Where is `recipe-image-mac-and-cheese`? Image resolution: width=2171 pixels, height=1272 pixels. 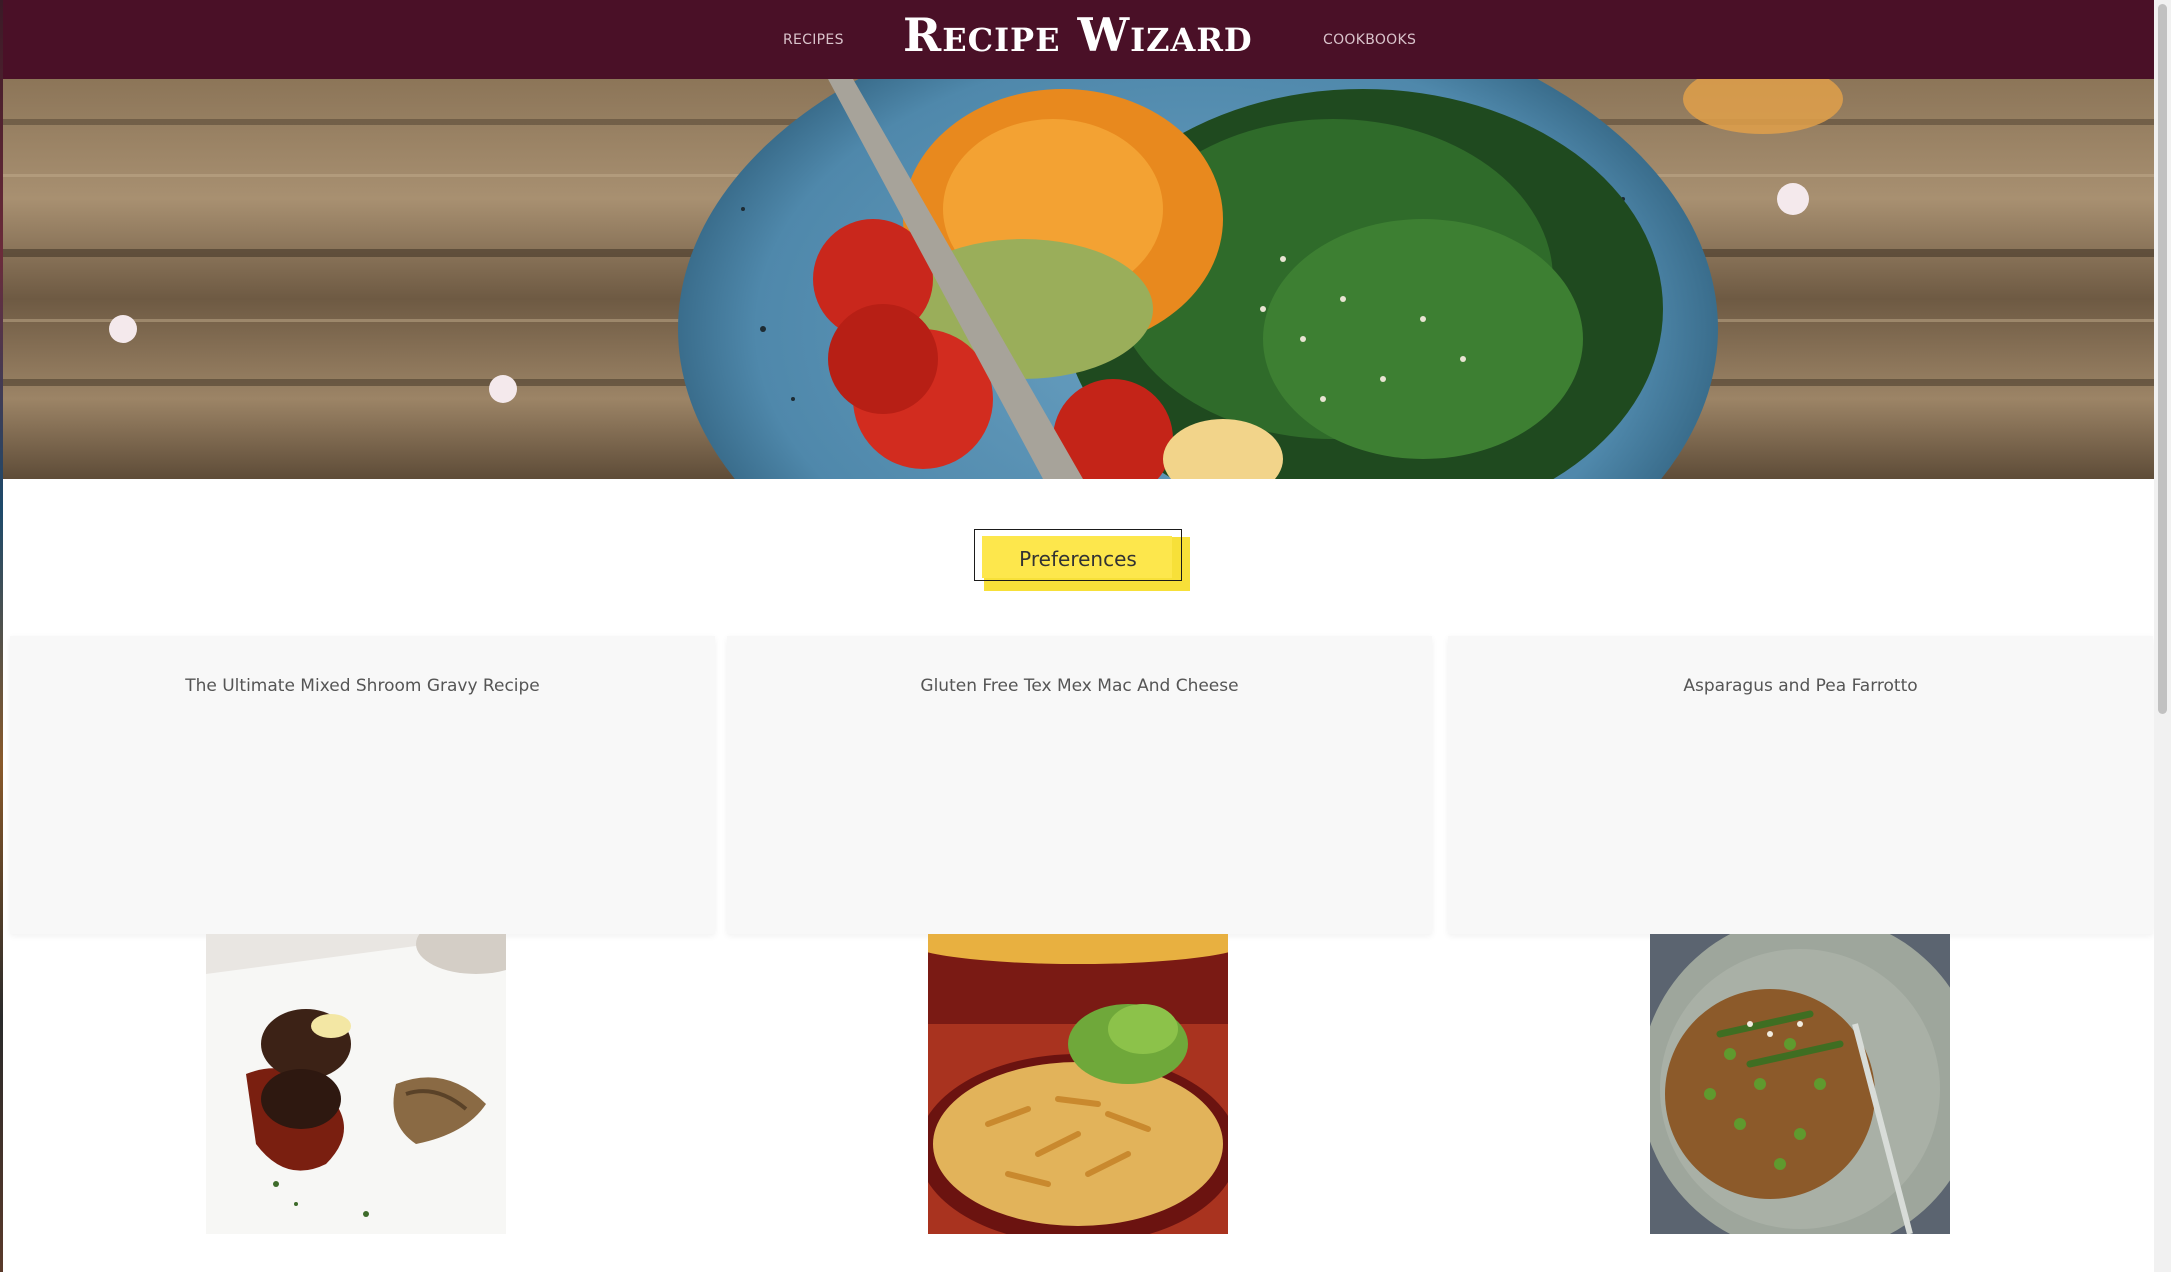
recipe-image-mac-and-cheese is located at coordinates (1078, 1084).